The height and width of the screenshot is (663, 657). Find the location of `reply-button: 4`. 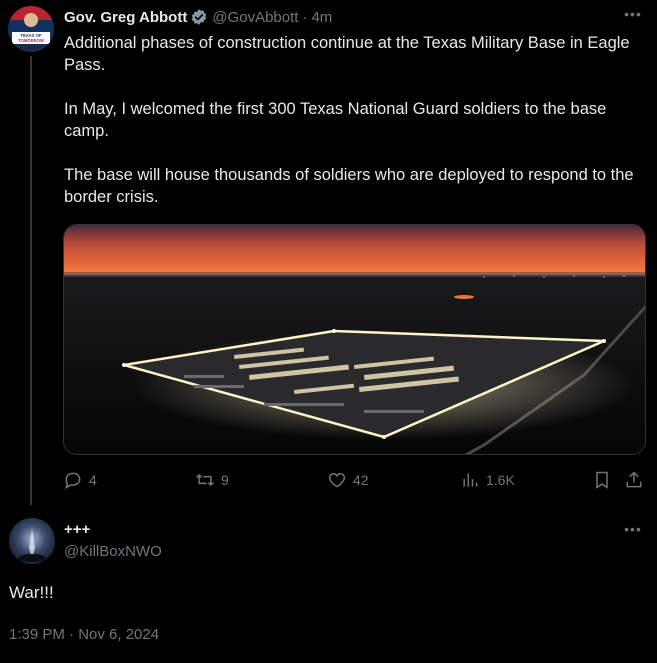

reply-button: 4 is located at coordinates (80, 480).